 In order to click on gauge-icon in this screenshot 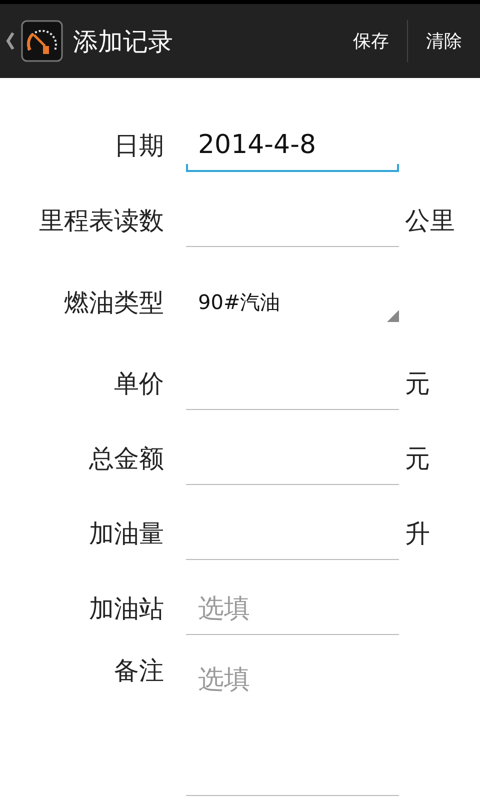, I will do `click(42, 41)`.